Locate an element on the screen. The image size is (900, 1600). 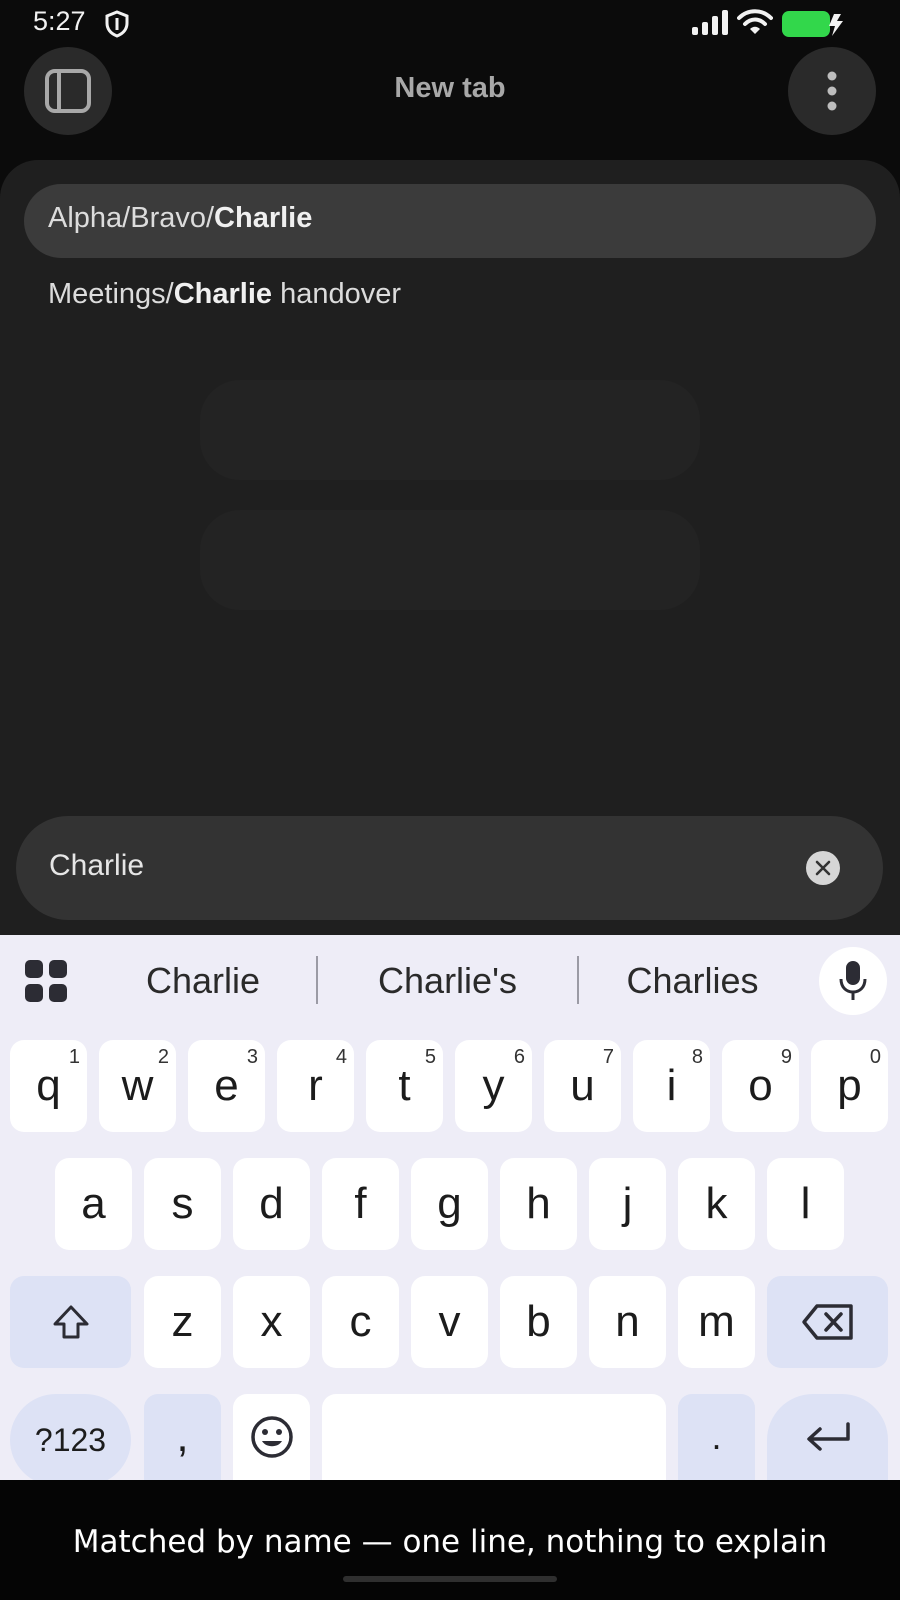
suggestion-item: Alpha/Bravo/Charlie is located at coordinates (180, 218).